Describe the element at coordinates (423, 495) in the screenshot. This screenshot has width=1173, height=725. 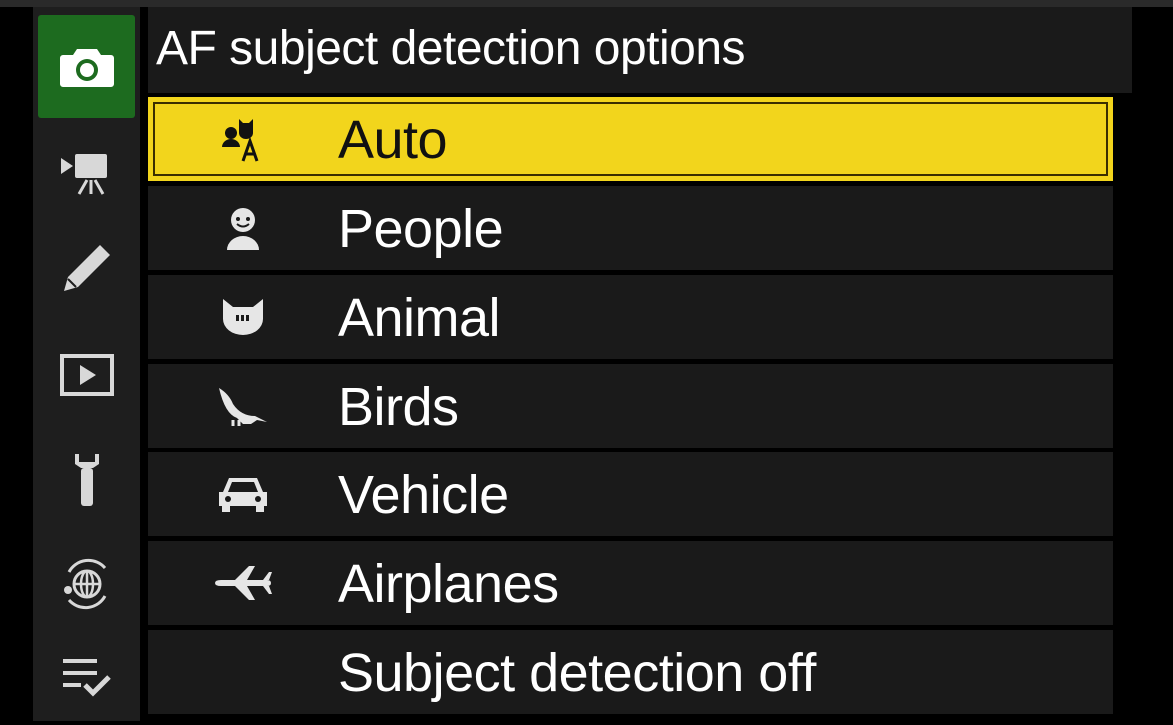
I see `option-label: Vehicle` at that location.